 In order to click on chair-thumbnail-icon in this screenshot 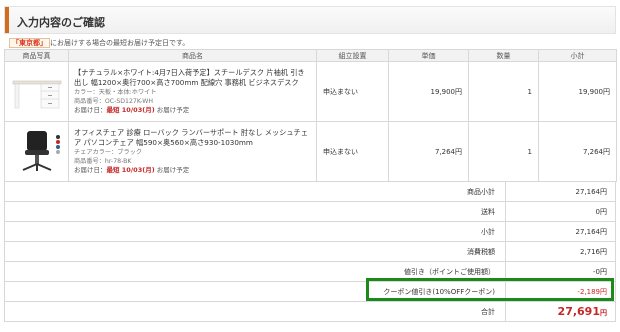, I will do `click(37, 151)`.